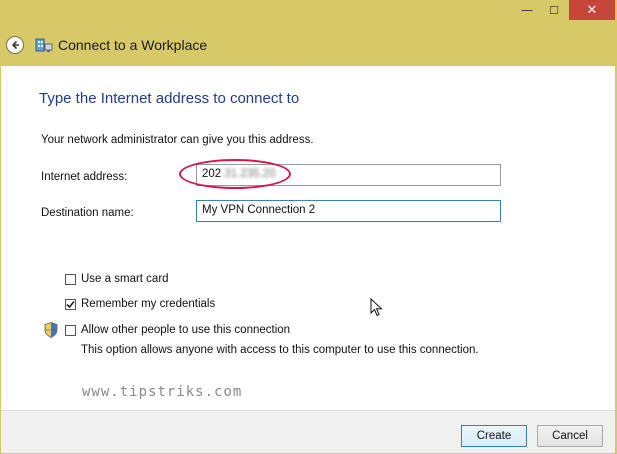 This screenshot has height=454, width=617. What do you see at coordinates (527, 10) in the screenshot?
I see `minimize-button: —` at bounding box center [527, 10].